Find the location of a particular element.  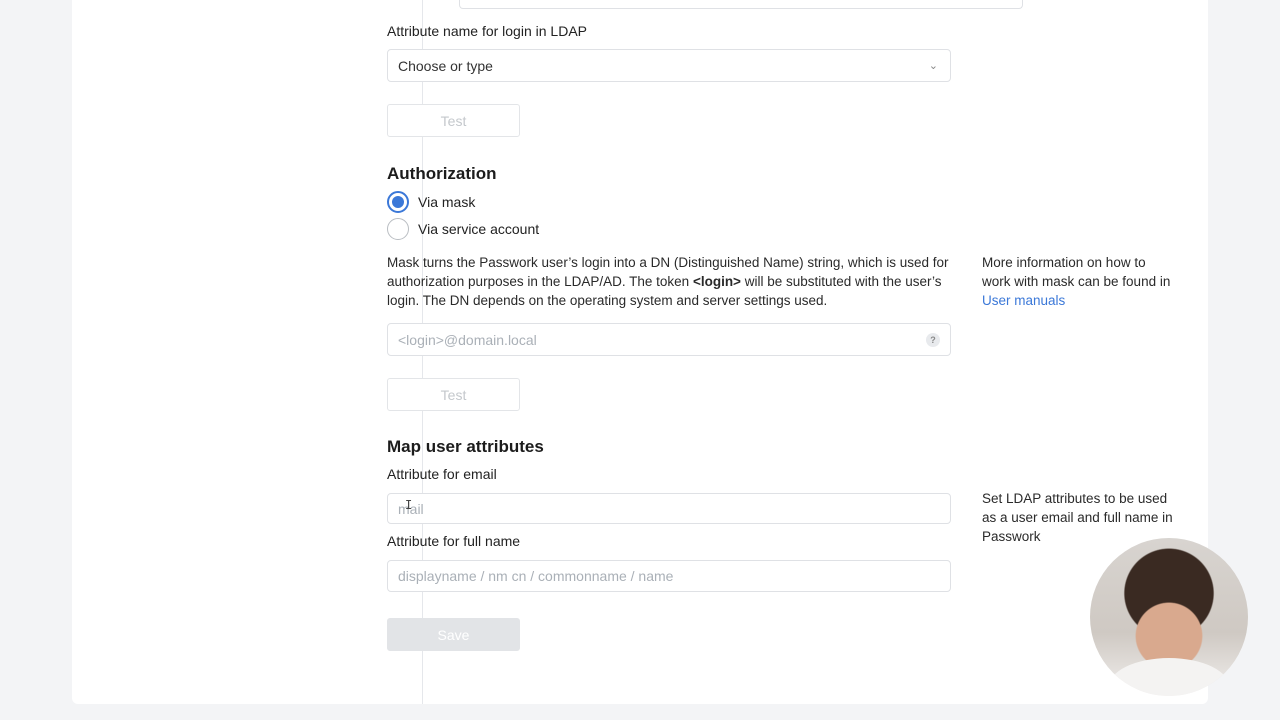

mask-input: <login>@domain.local ? is located at coordinates (669, 339).